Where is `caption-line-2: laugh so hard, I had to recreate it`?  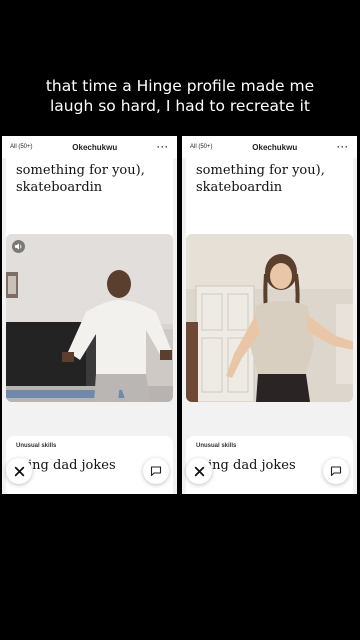 caption-line-2: laugh so hard, I had to recreate it is located at coordinates (180, 106).